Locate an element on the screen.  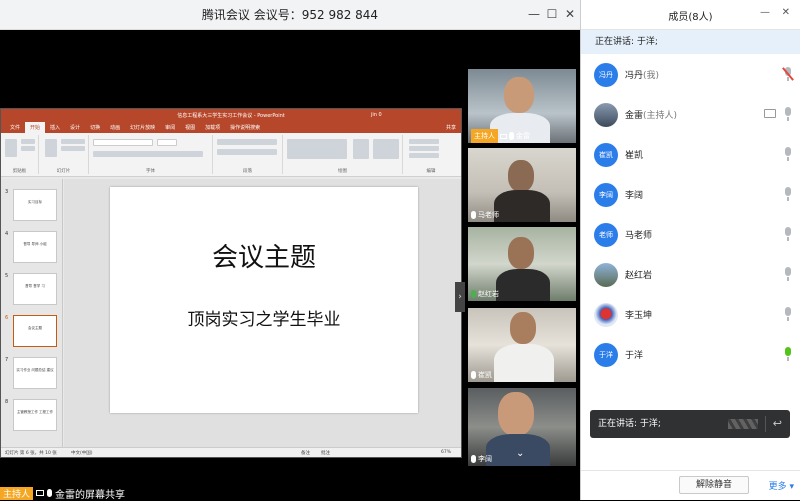
ppt-tab-file: 文件 is located at coordinates (15, 127).